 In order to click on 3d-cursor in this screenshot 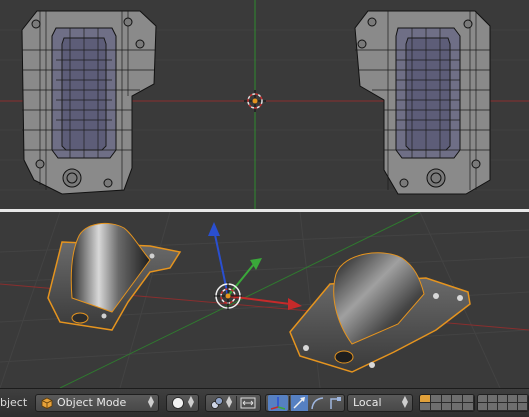, I will do `click(255, 101)`.